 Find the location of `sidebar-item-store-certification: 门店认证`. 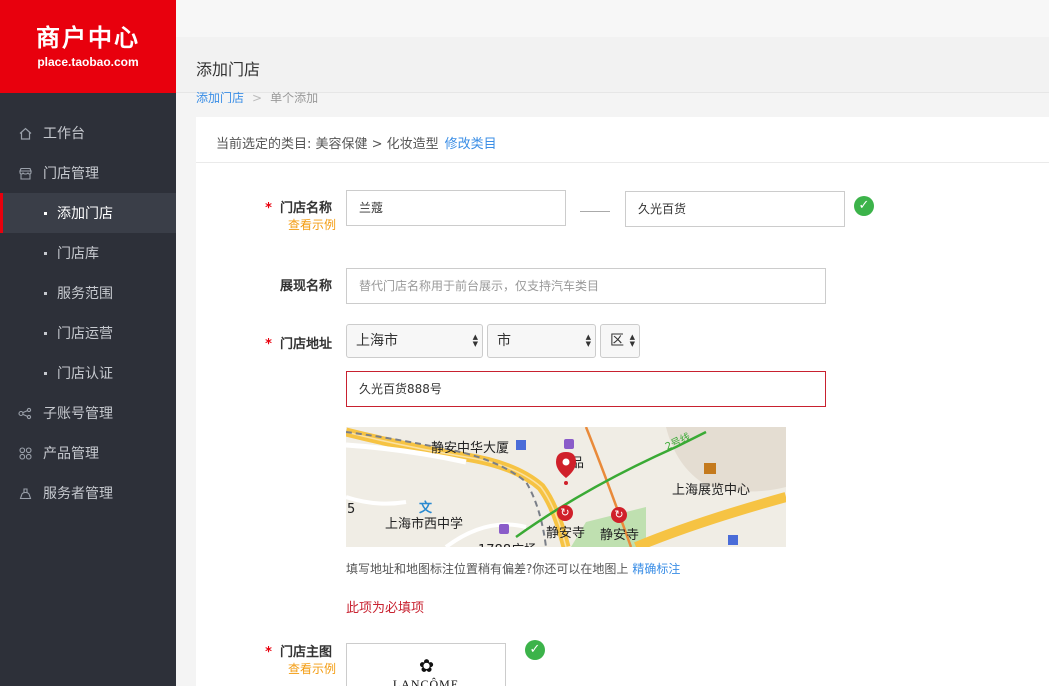

sidebar-item-store-certification: 门店认证 is located at coordinates (88, 373).